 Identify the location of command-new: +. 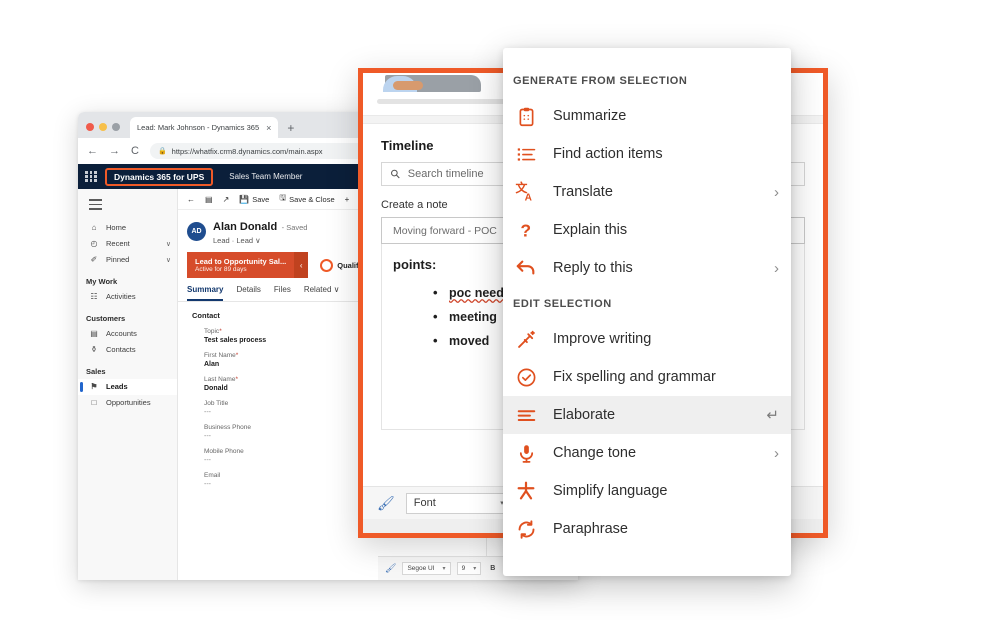
(347, 199).